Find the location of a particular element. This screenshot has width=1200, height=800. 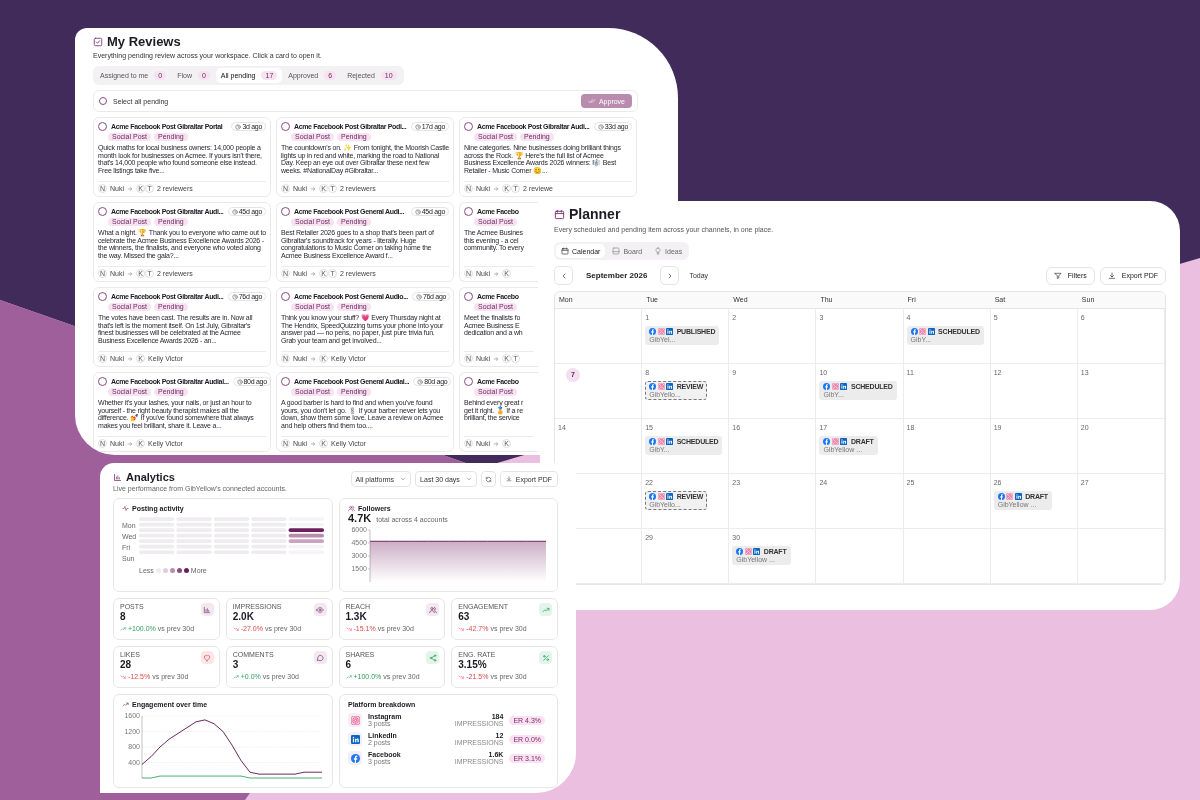

stat-value: 8 is located at coordinates (123, 617).